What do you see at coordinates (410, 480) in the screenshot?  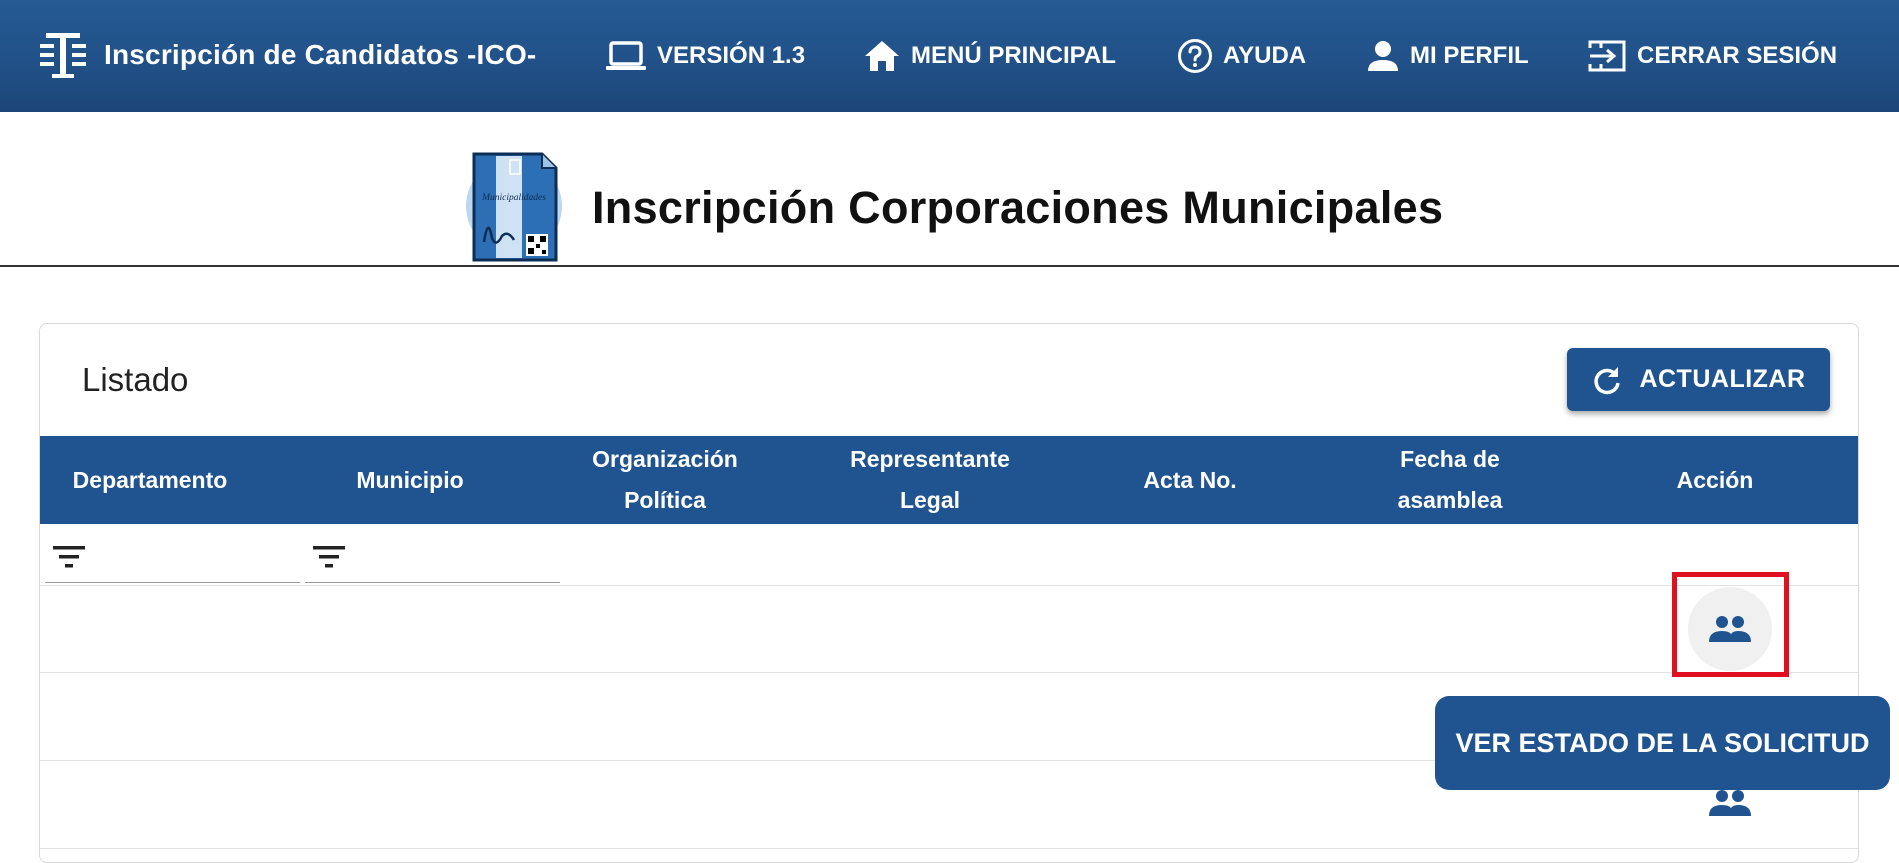 I see `column-header-municipio: Municipio` at bounding box center [410, 480].